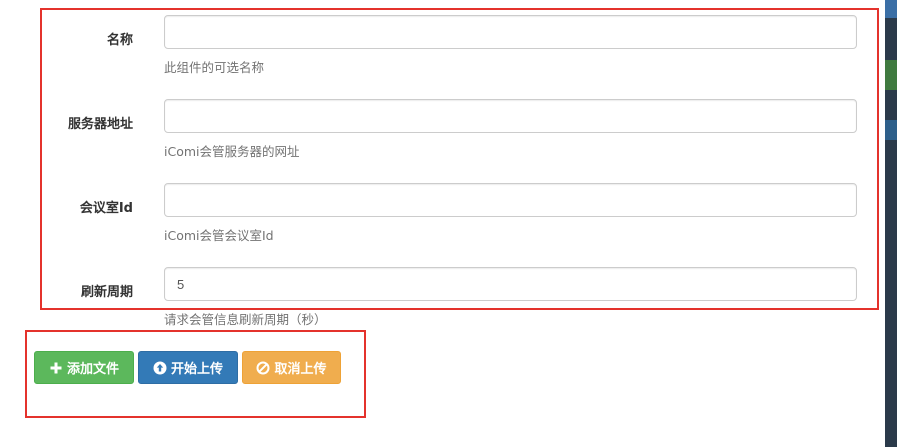 Image resolution: width=897 pixels, height=447 pixels. I want to click on window-edge-strip, so click(891, 223).